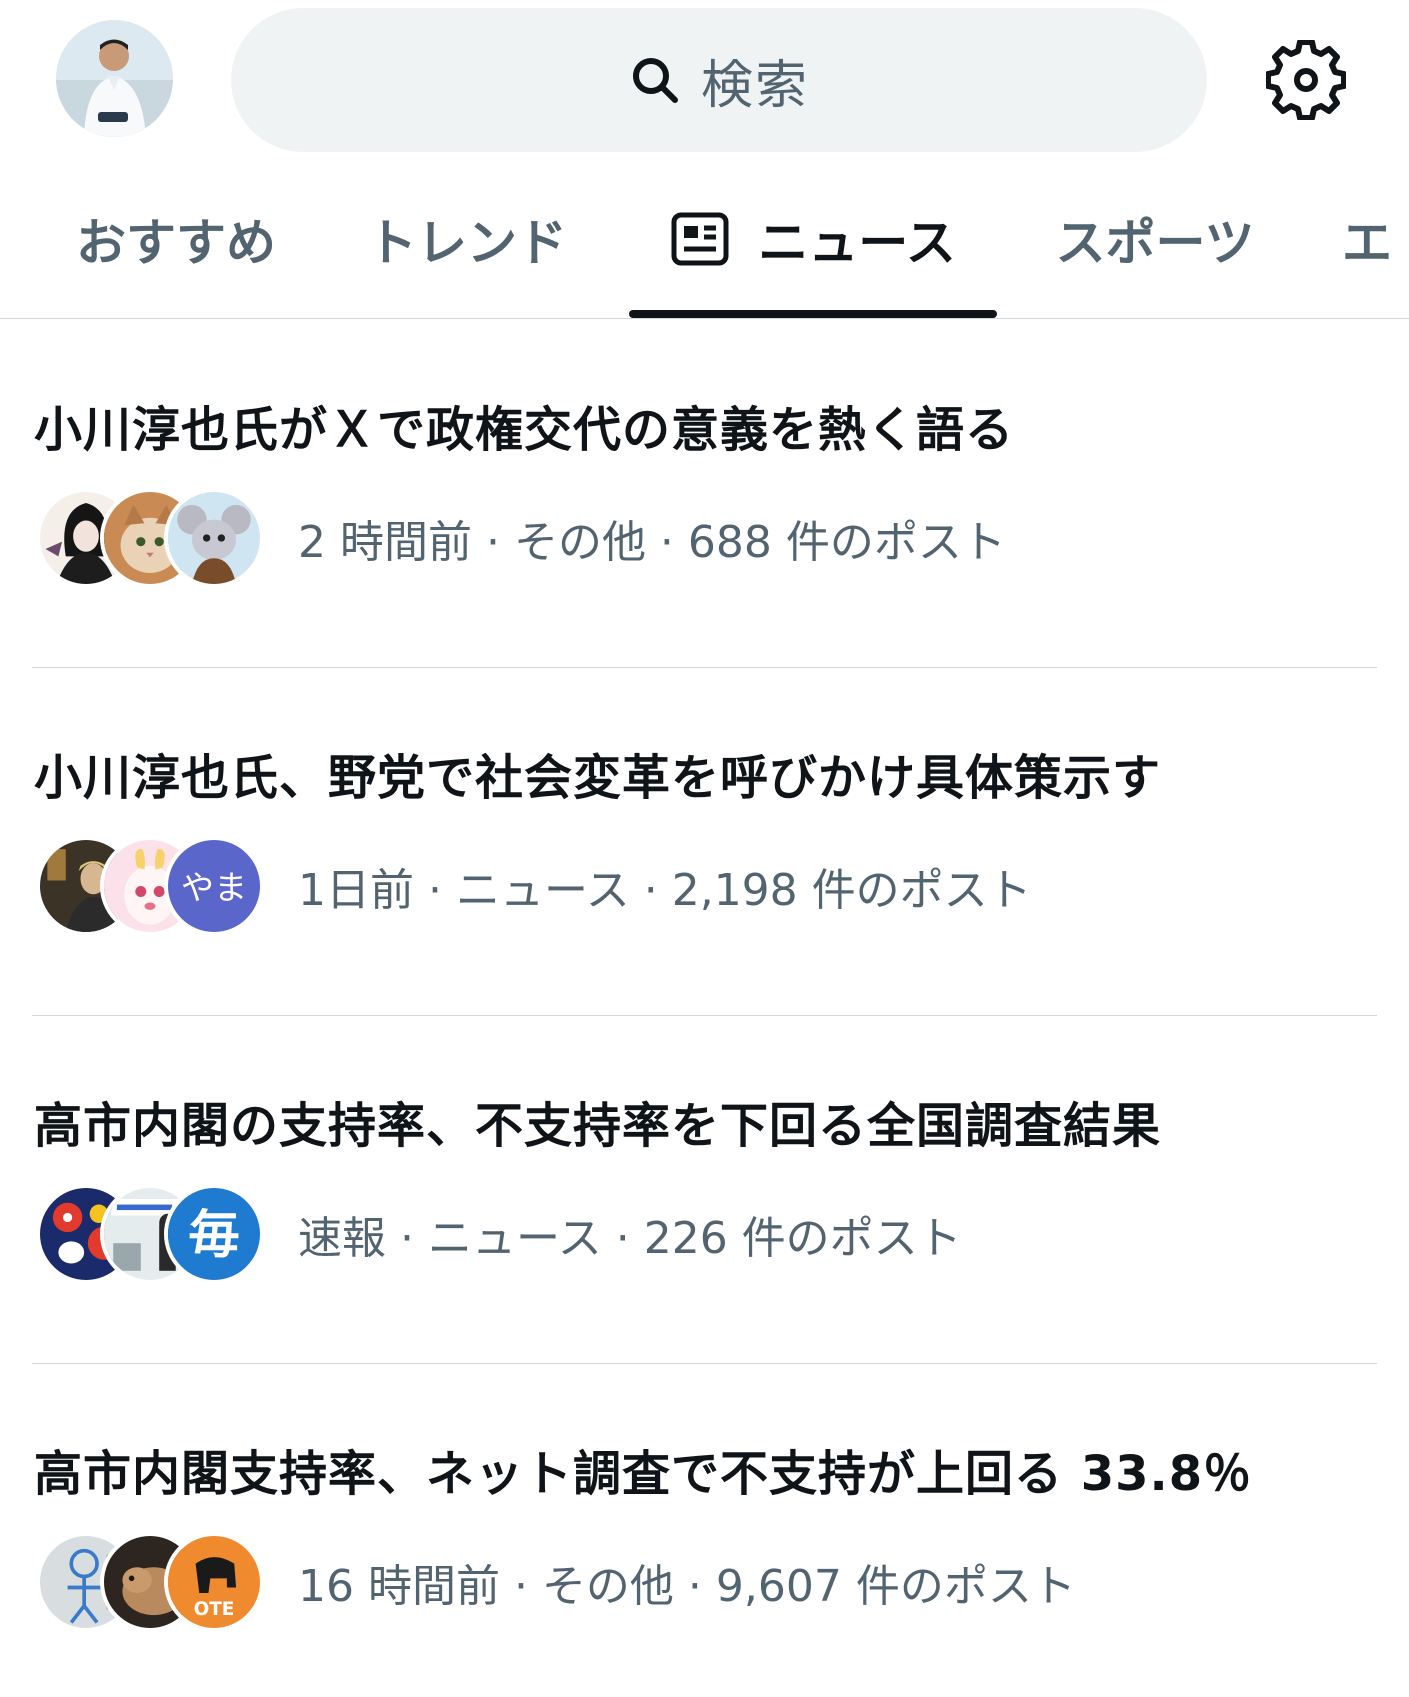 This screenshot has height=1697, width=1409. I want to click on newspaper-icon, so click(700, 238).